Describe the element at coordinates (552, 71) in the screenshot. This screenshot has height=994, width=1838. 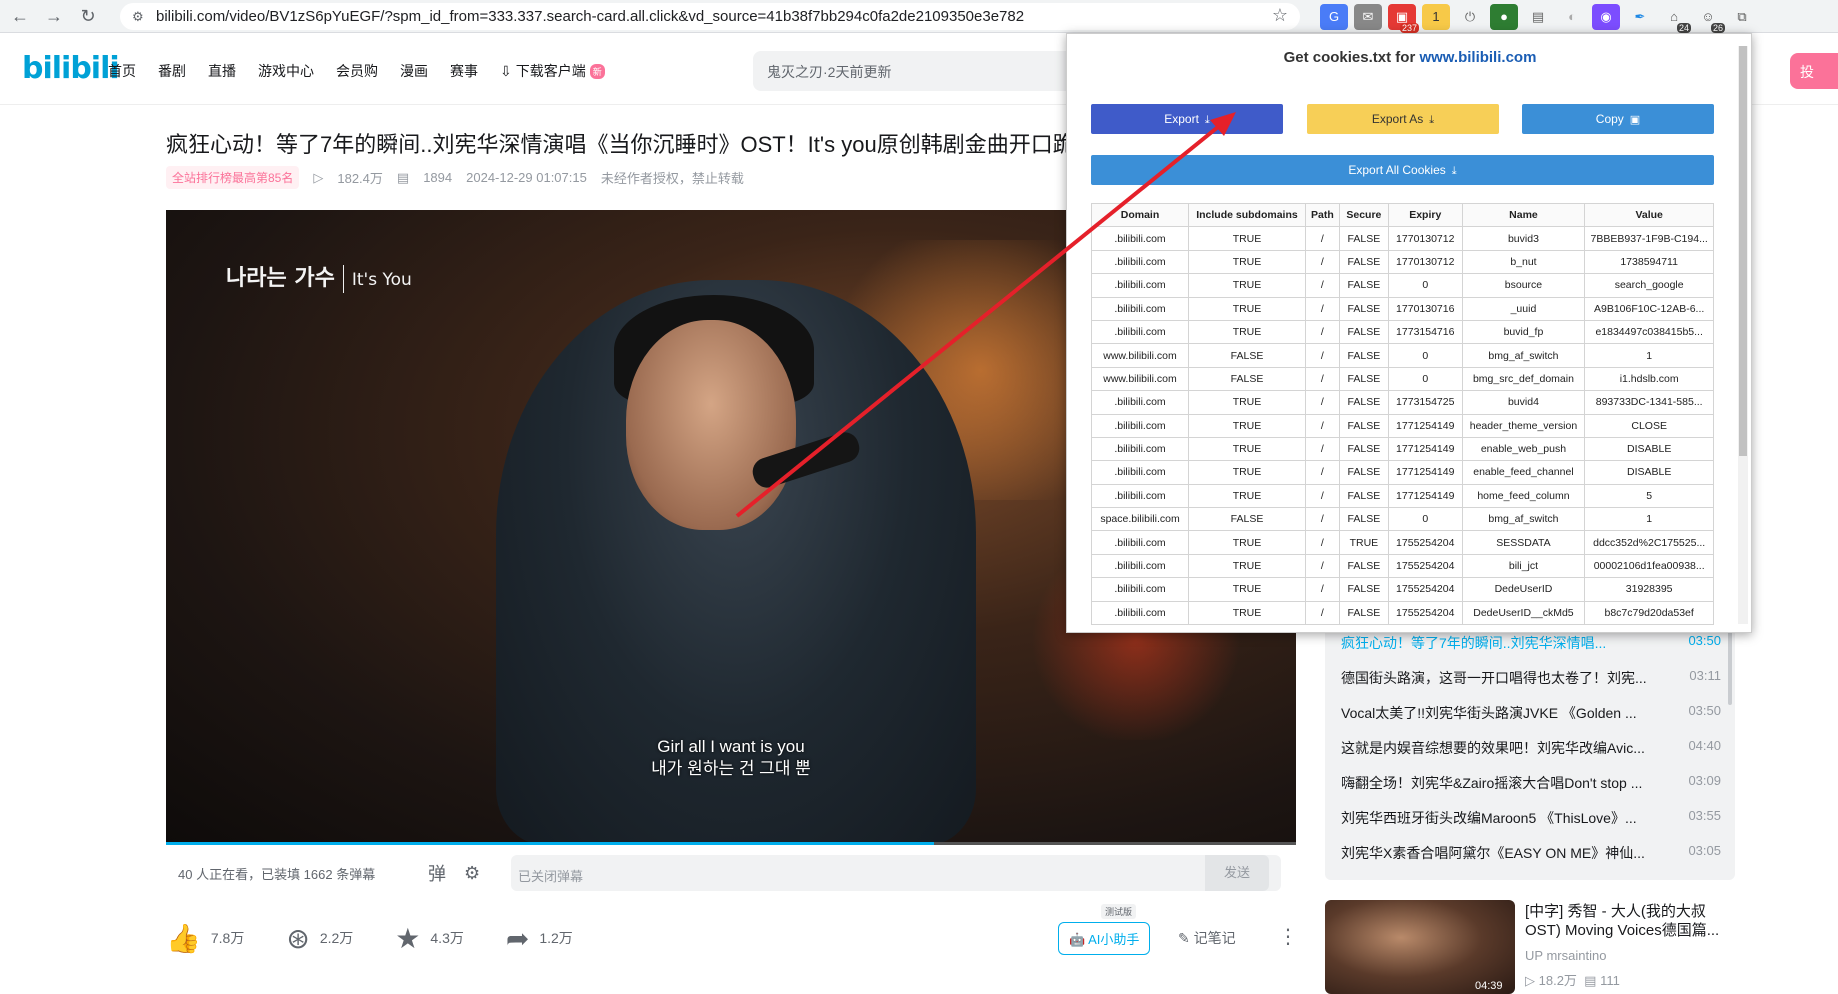
I see `nav-download-client: ⇩ 下载客户端 新` at that location.